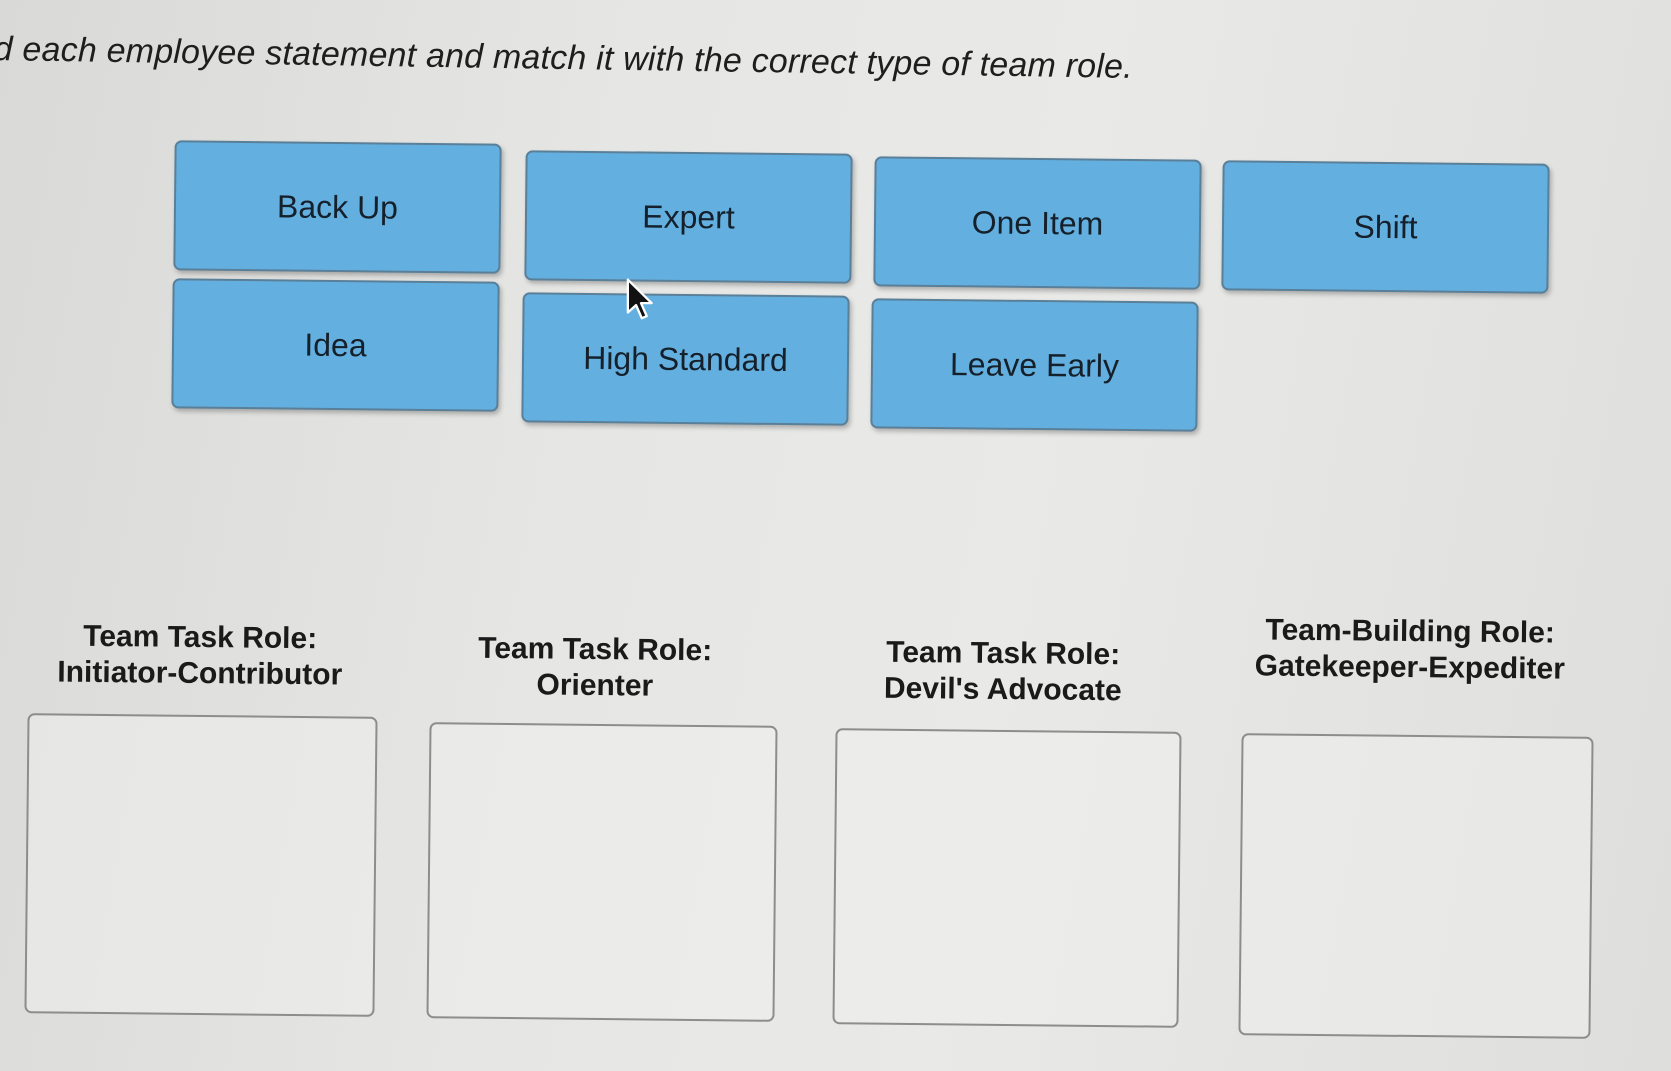 The image size is (1671, 1071). I want to click on zone-label-line2: Orienter, so click(595, 685).